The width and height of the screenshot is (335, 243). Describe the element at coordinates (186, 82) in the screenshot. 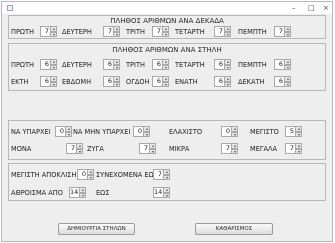

I see `column-ninth-label: ΕΝΑΤΗ` at that location.